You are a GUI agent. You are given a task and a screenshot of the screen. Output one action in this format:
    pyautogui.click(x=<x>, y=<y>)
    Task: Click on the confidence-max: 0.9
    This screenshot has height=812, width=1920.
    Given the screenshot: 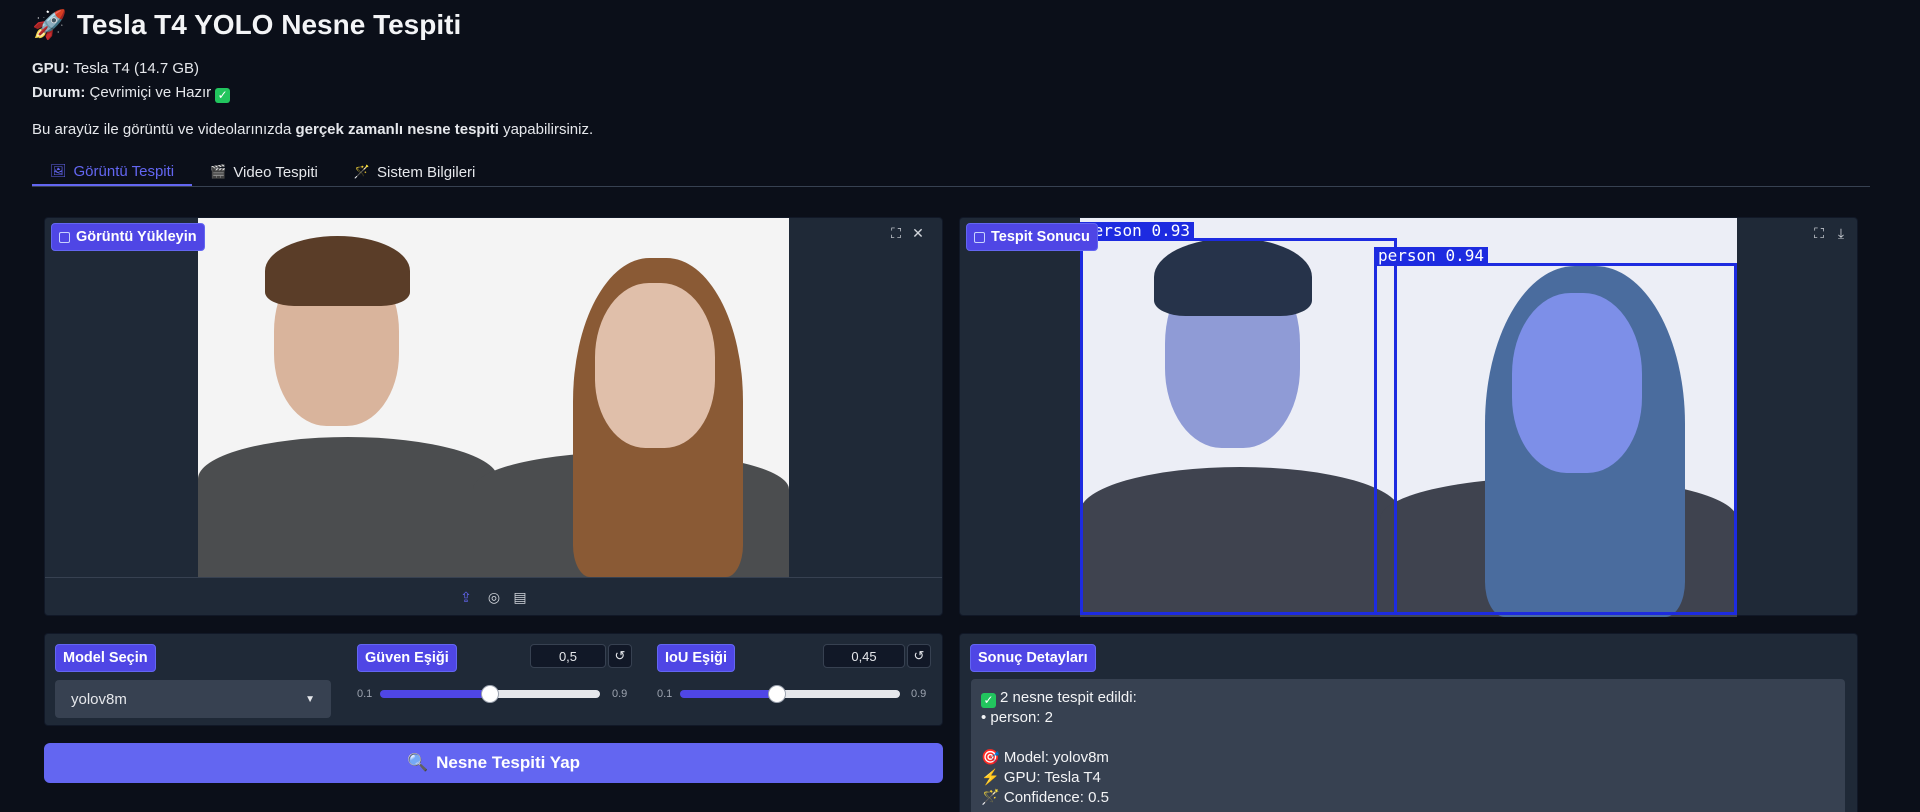 What is the action you would take?
    pyautogui.click(x=620, y=694)
    